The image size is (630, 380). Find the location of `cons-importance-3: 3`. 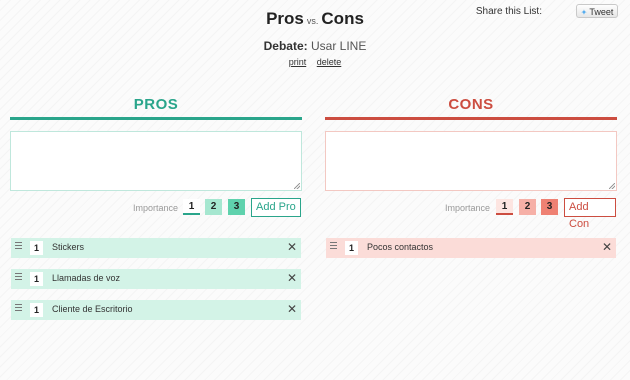

cons-importance-3: 3 is located at coordinates (549, 207).